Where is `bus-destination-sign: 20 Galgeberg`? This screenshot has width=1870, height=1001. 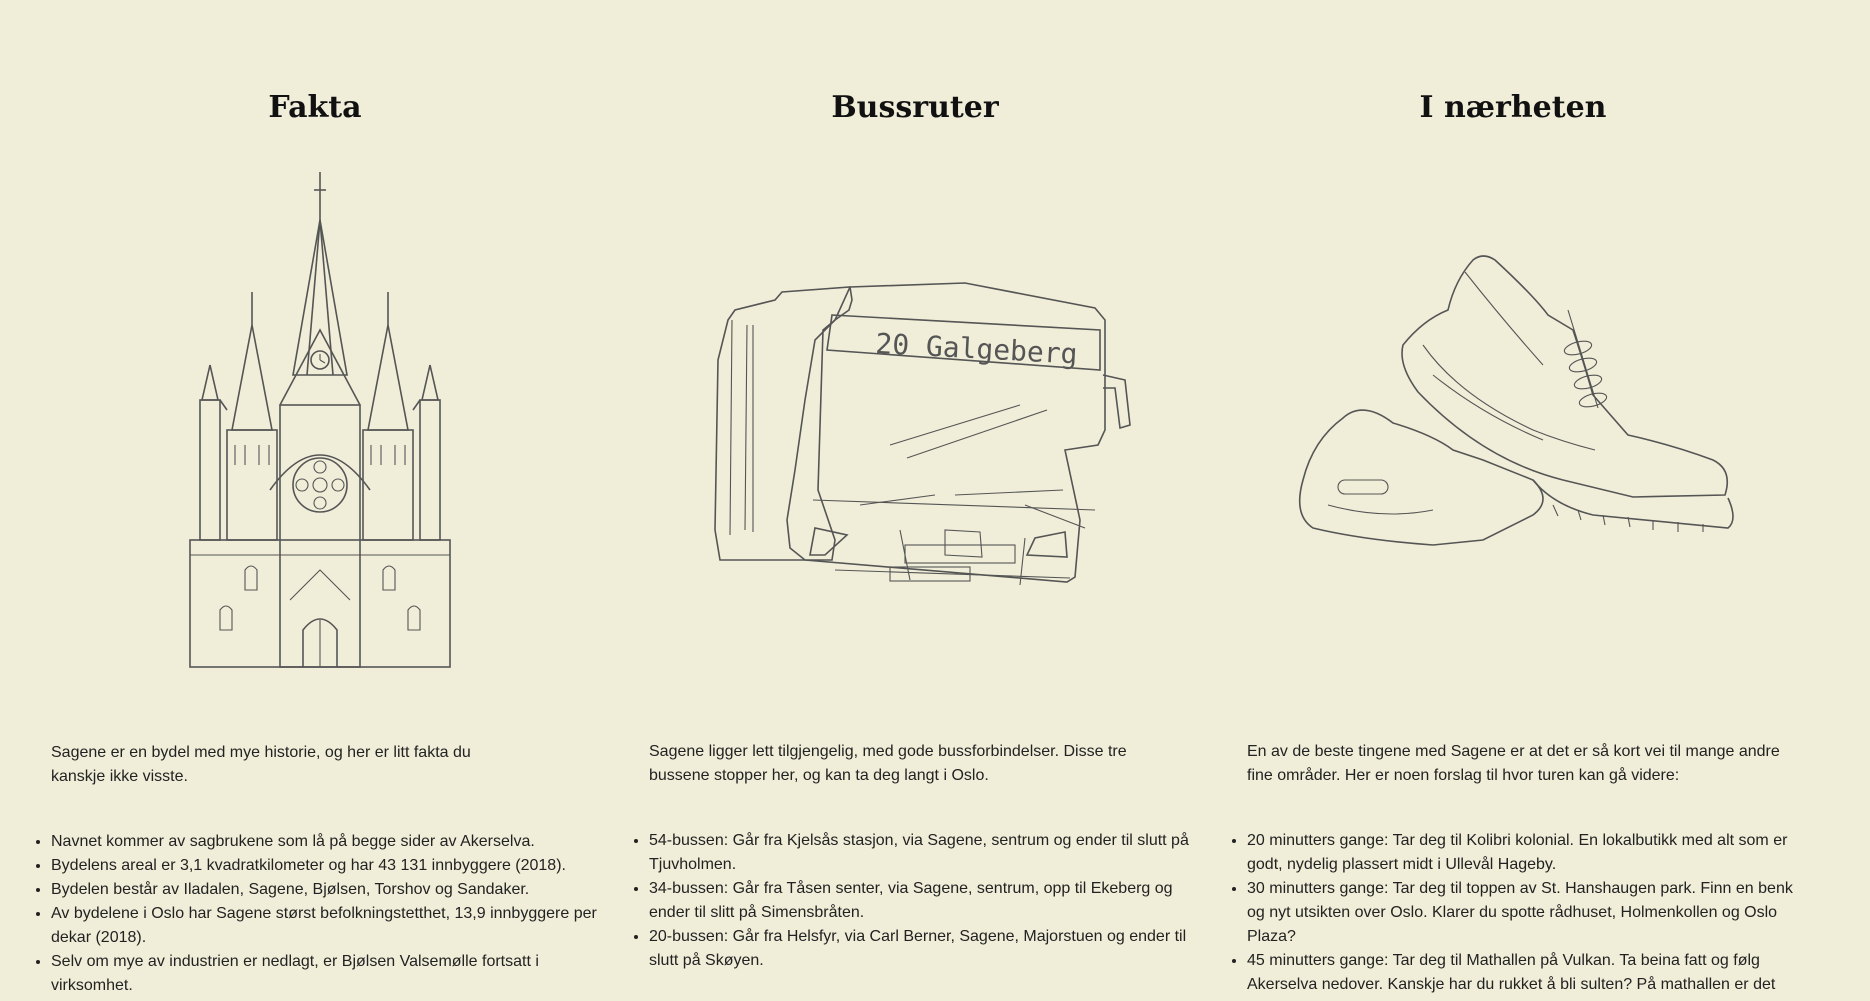 bus-destination-sign: 20 Galgeberg is located at coordinates (977, 349).